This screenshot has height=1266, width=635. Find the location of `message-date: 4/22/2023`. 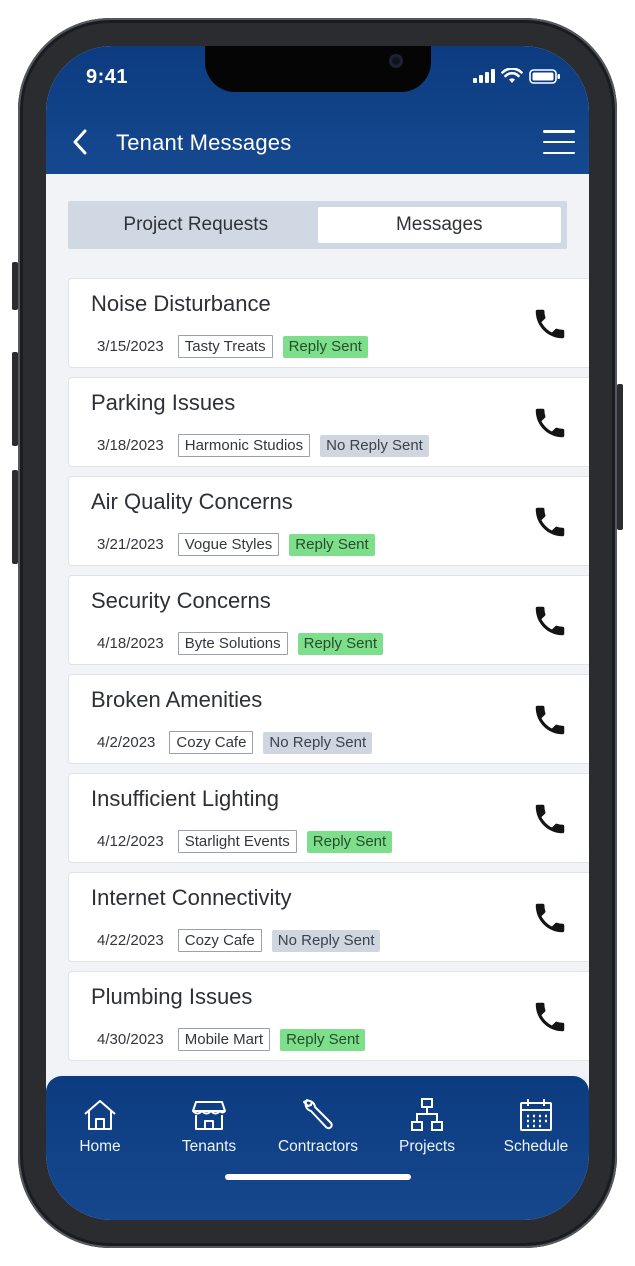

message-date: 4/22/2023 is located at coordinates (130, 940).